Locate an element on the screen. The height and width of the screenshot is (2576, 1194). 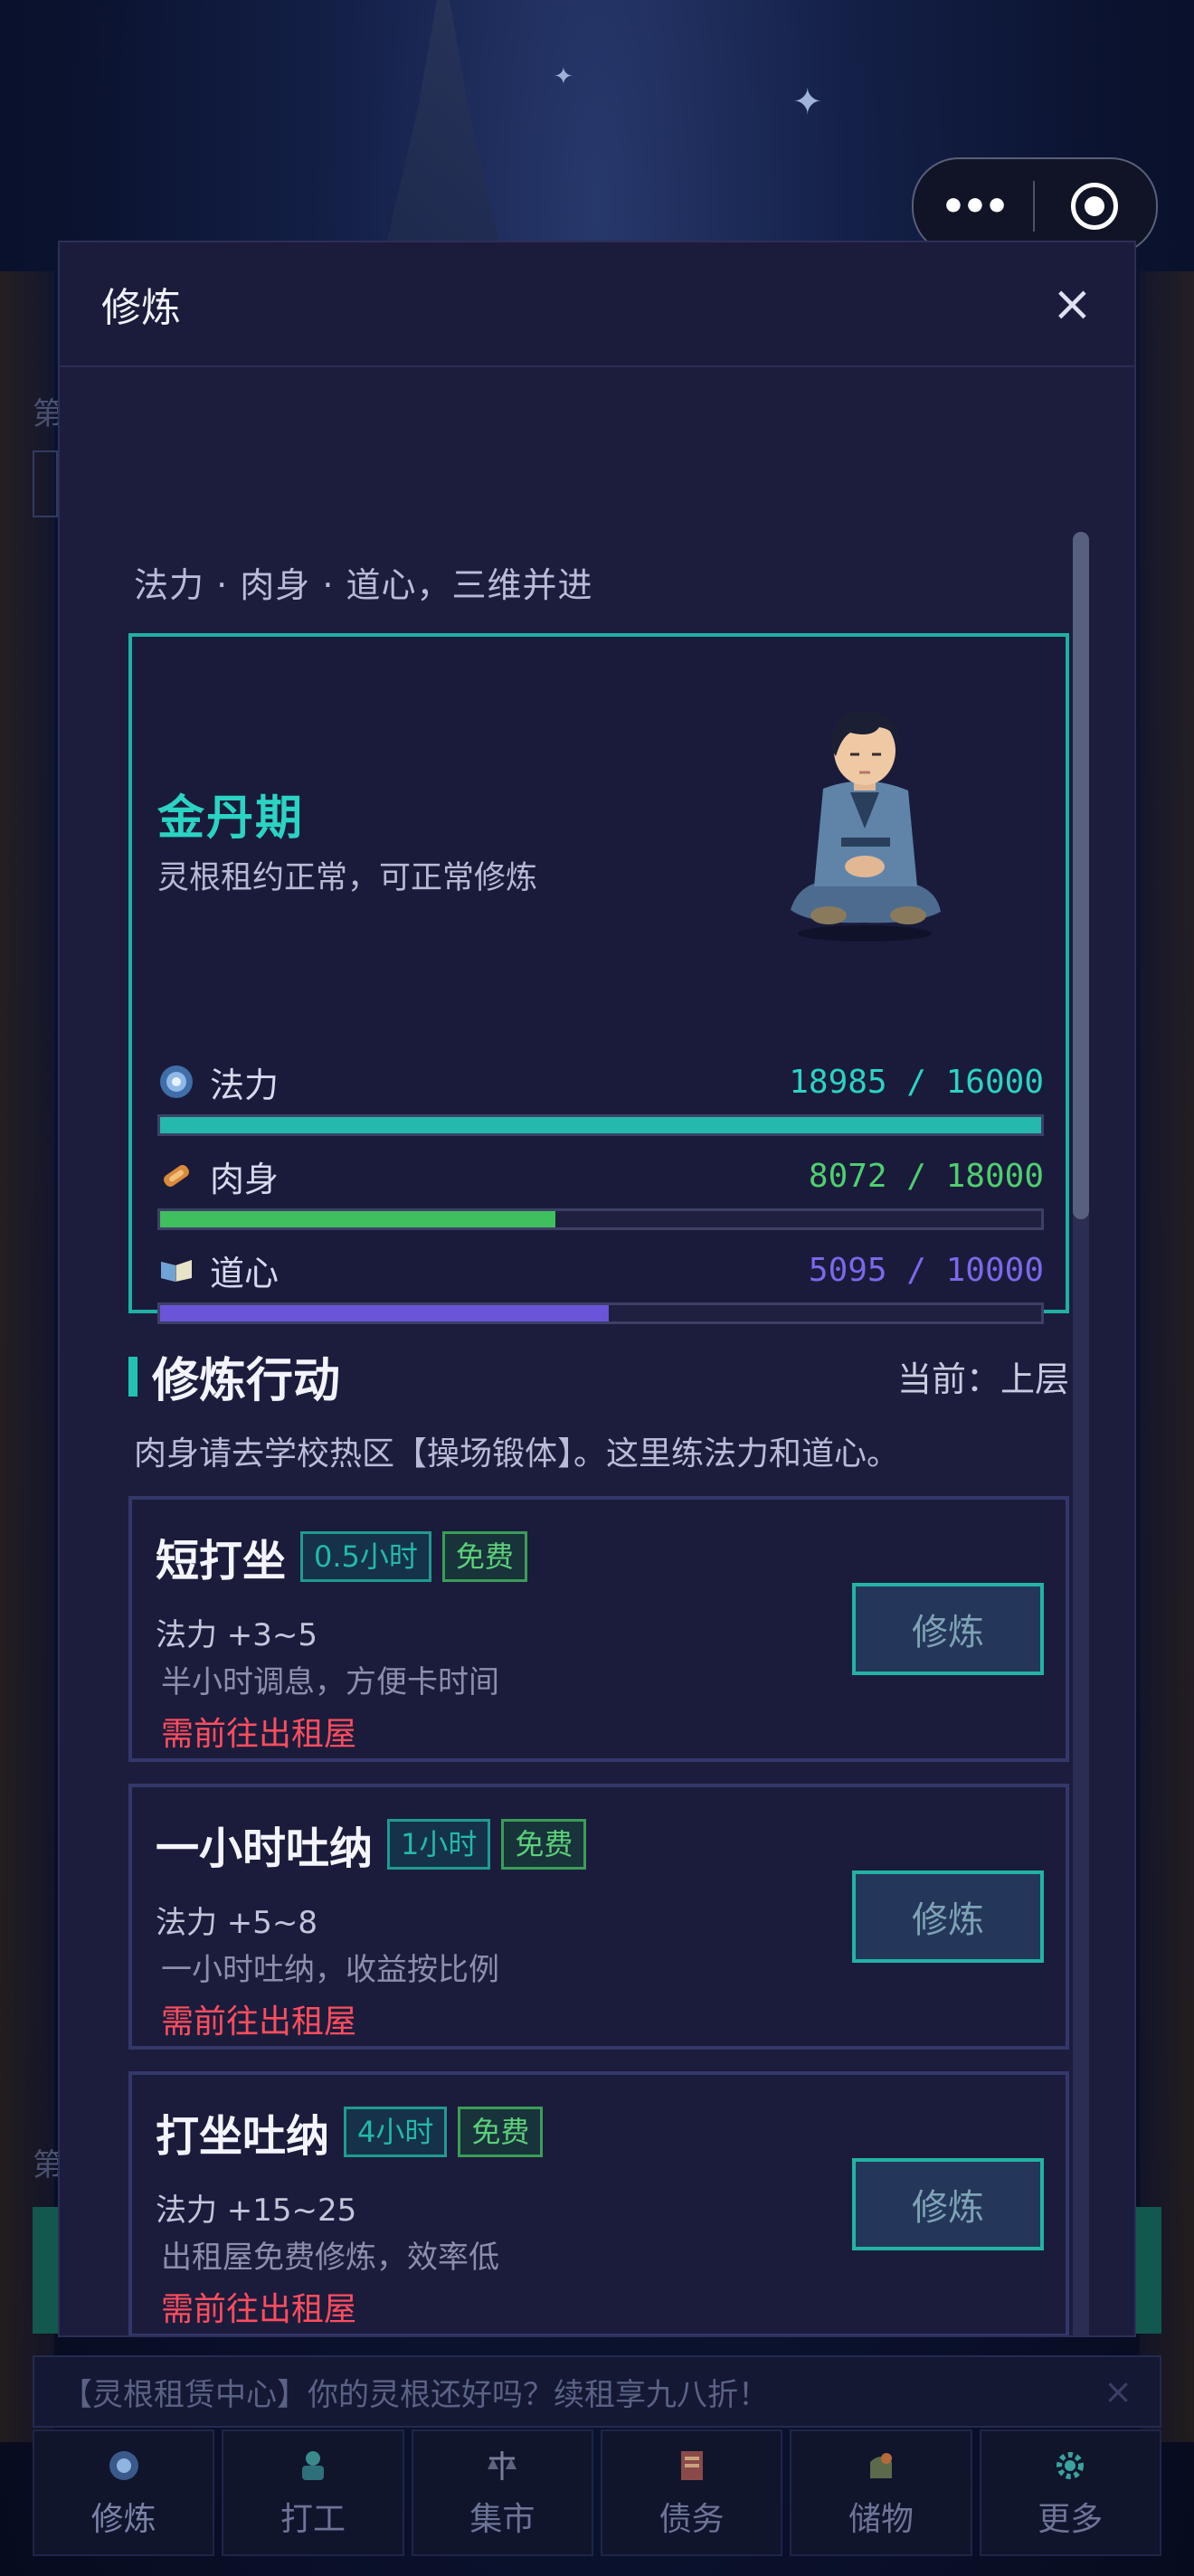
realm-name: 金丹期 is located at coordinates (231, 818).